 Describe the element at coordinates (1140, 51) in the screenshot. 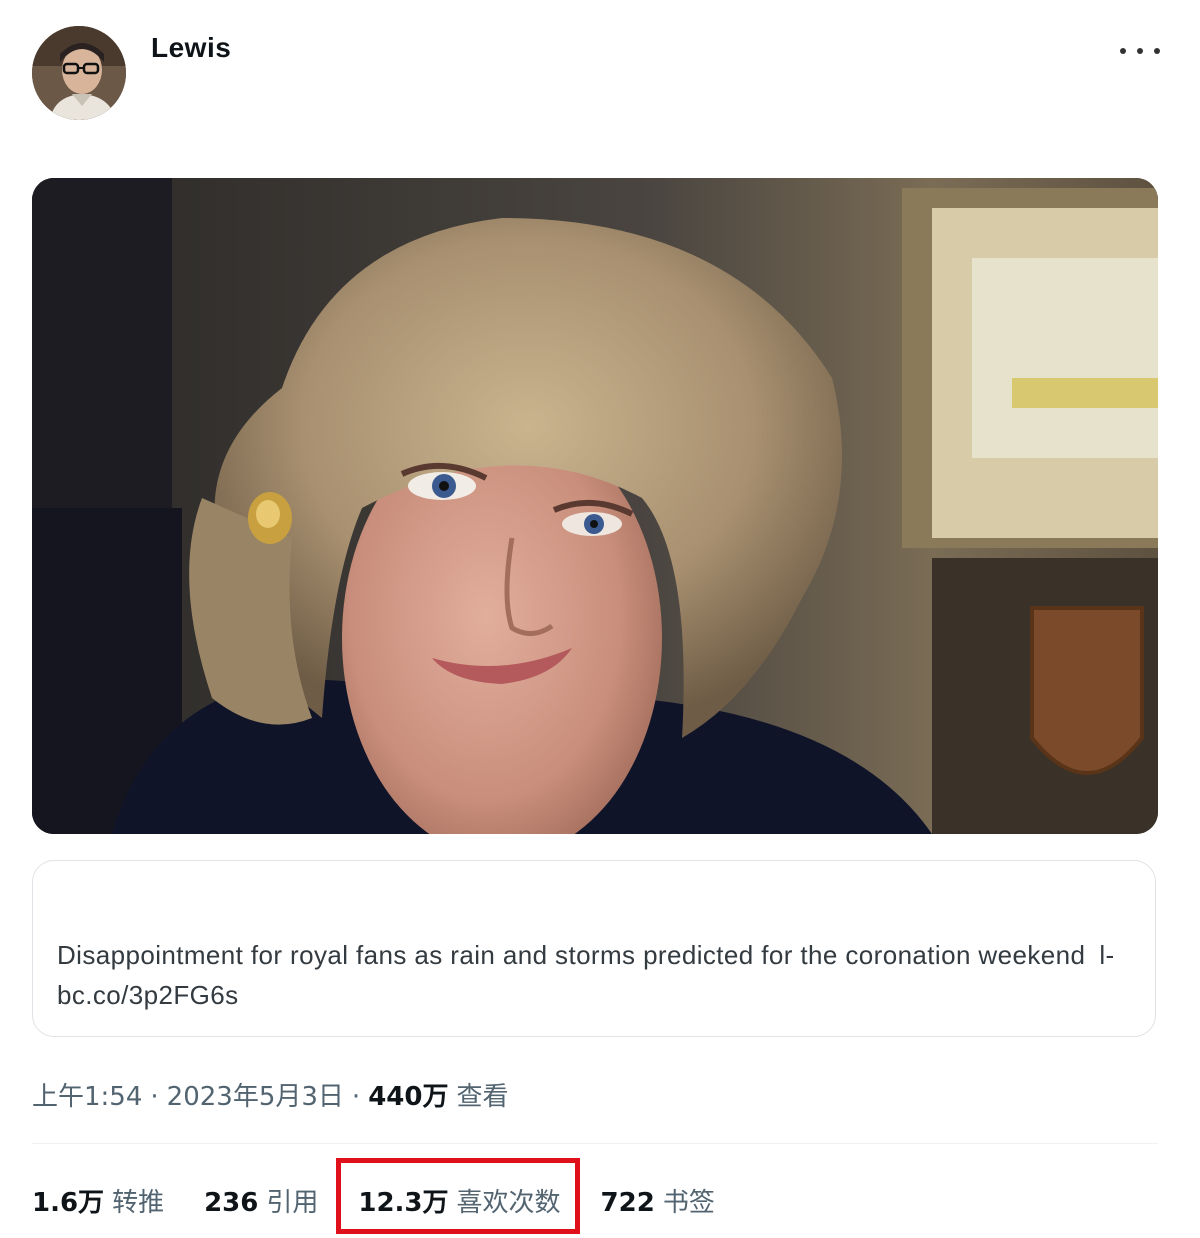

I see `more-options-button` at that location.